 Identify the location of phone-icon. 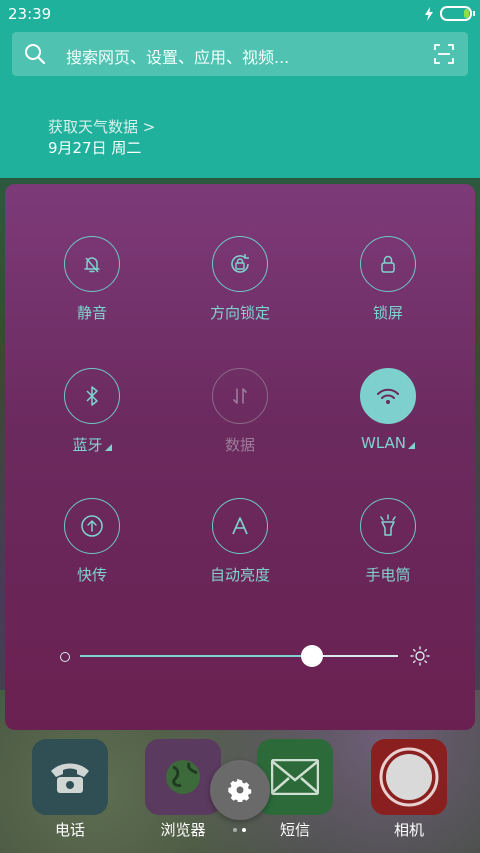
(70, 777).